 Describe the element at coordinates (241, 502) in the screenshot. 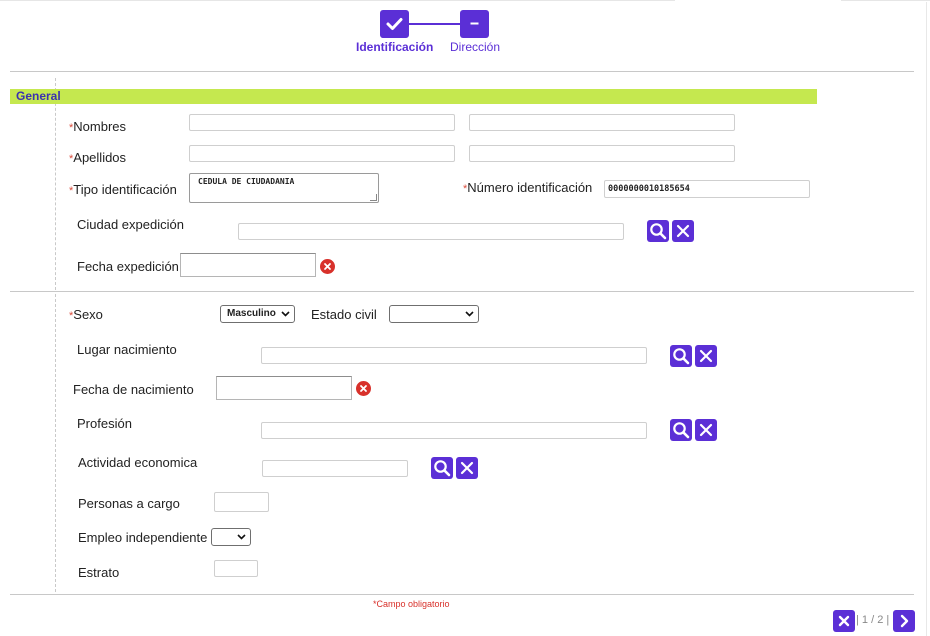

I see `personas-a-cargo-input` at that location.